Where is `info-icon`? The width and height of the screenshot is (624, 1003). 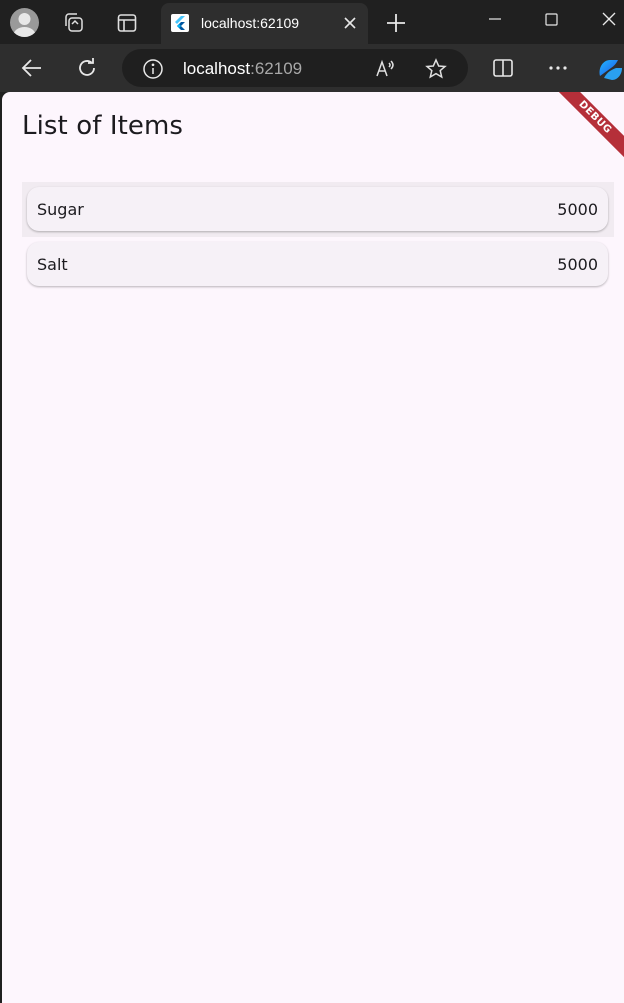
info-icon is located at coordinates (153, 69).